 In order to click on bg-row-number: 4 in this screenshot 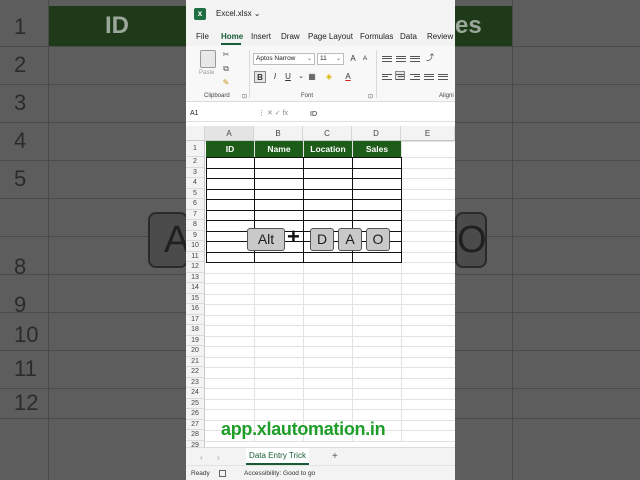, I will do `click(20, 140)`.